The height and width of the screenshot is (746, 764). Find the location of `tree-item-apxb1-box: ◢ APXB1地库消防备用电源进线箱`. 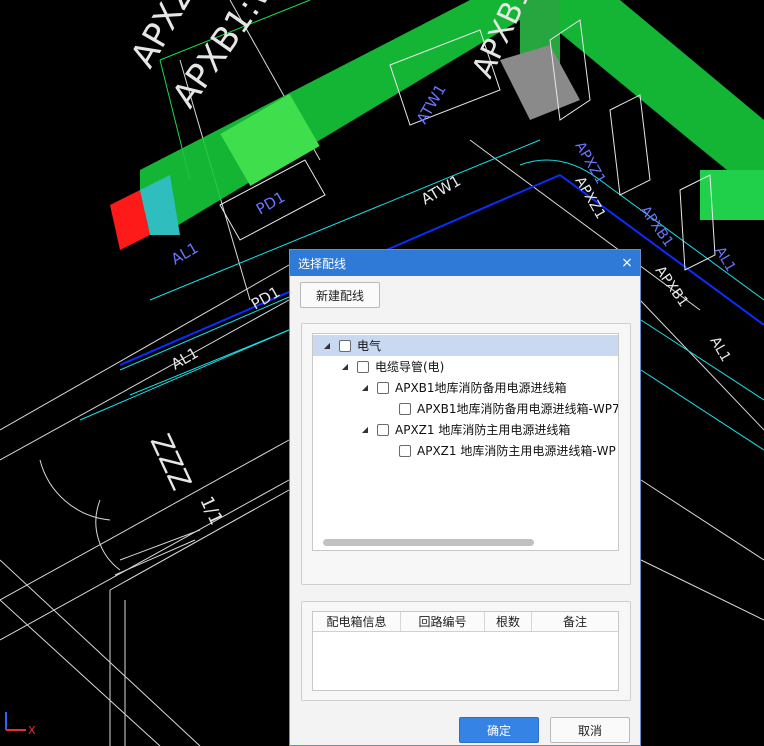

tree-item-apxb1-box: ◢ APXB1地库消防备用电源进线箱 is located at coordinates (463, 387).